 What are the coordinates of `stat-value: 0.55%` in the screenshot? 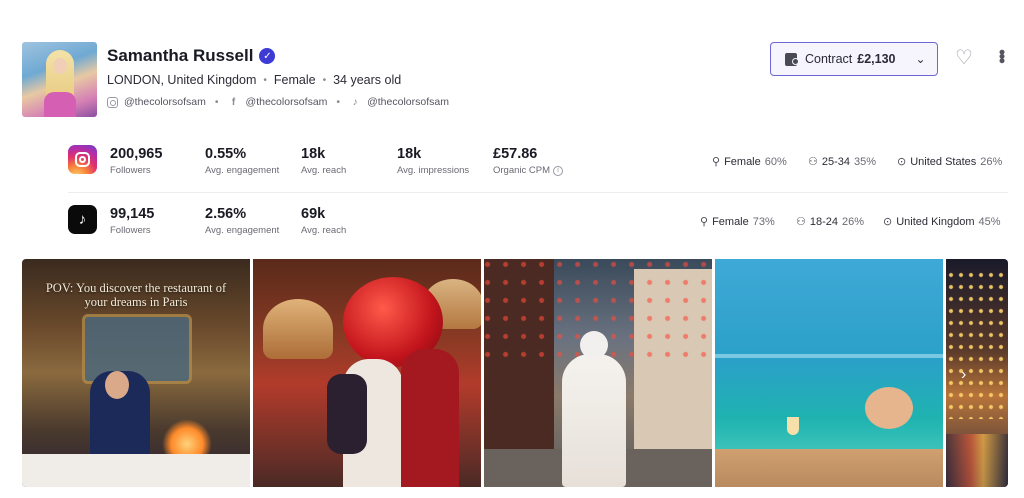 It's located at (226, 154).